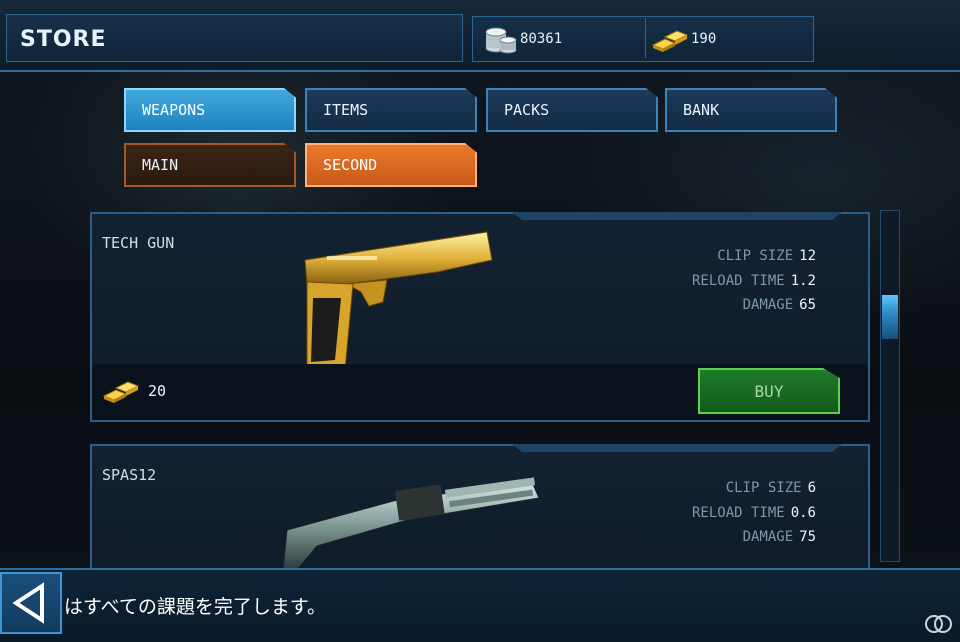 This screenshot has width=960, height=642. I want to click on stat-damage: DAMAGE 75, so click(779, 537).